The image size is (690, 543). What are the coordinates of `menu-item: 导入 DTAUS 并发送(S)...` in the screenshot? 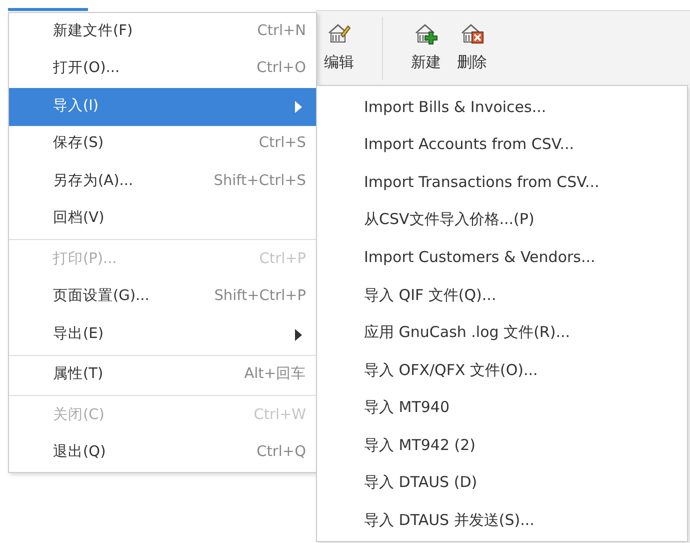 It's located at (502, 521).